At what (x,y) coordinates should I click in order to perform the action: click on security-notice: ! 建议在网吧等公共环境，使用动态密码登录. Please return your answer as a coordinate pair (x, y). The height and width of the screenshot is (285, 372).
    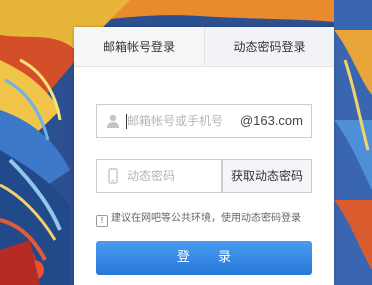
    Looking at the image, I should click on (198, 219).